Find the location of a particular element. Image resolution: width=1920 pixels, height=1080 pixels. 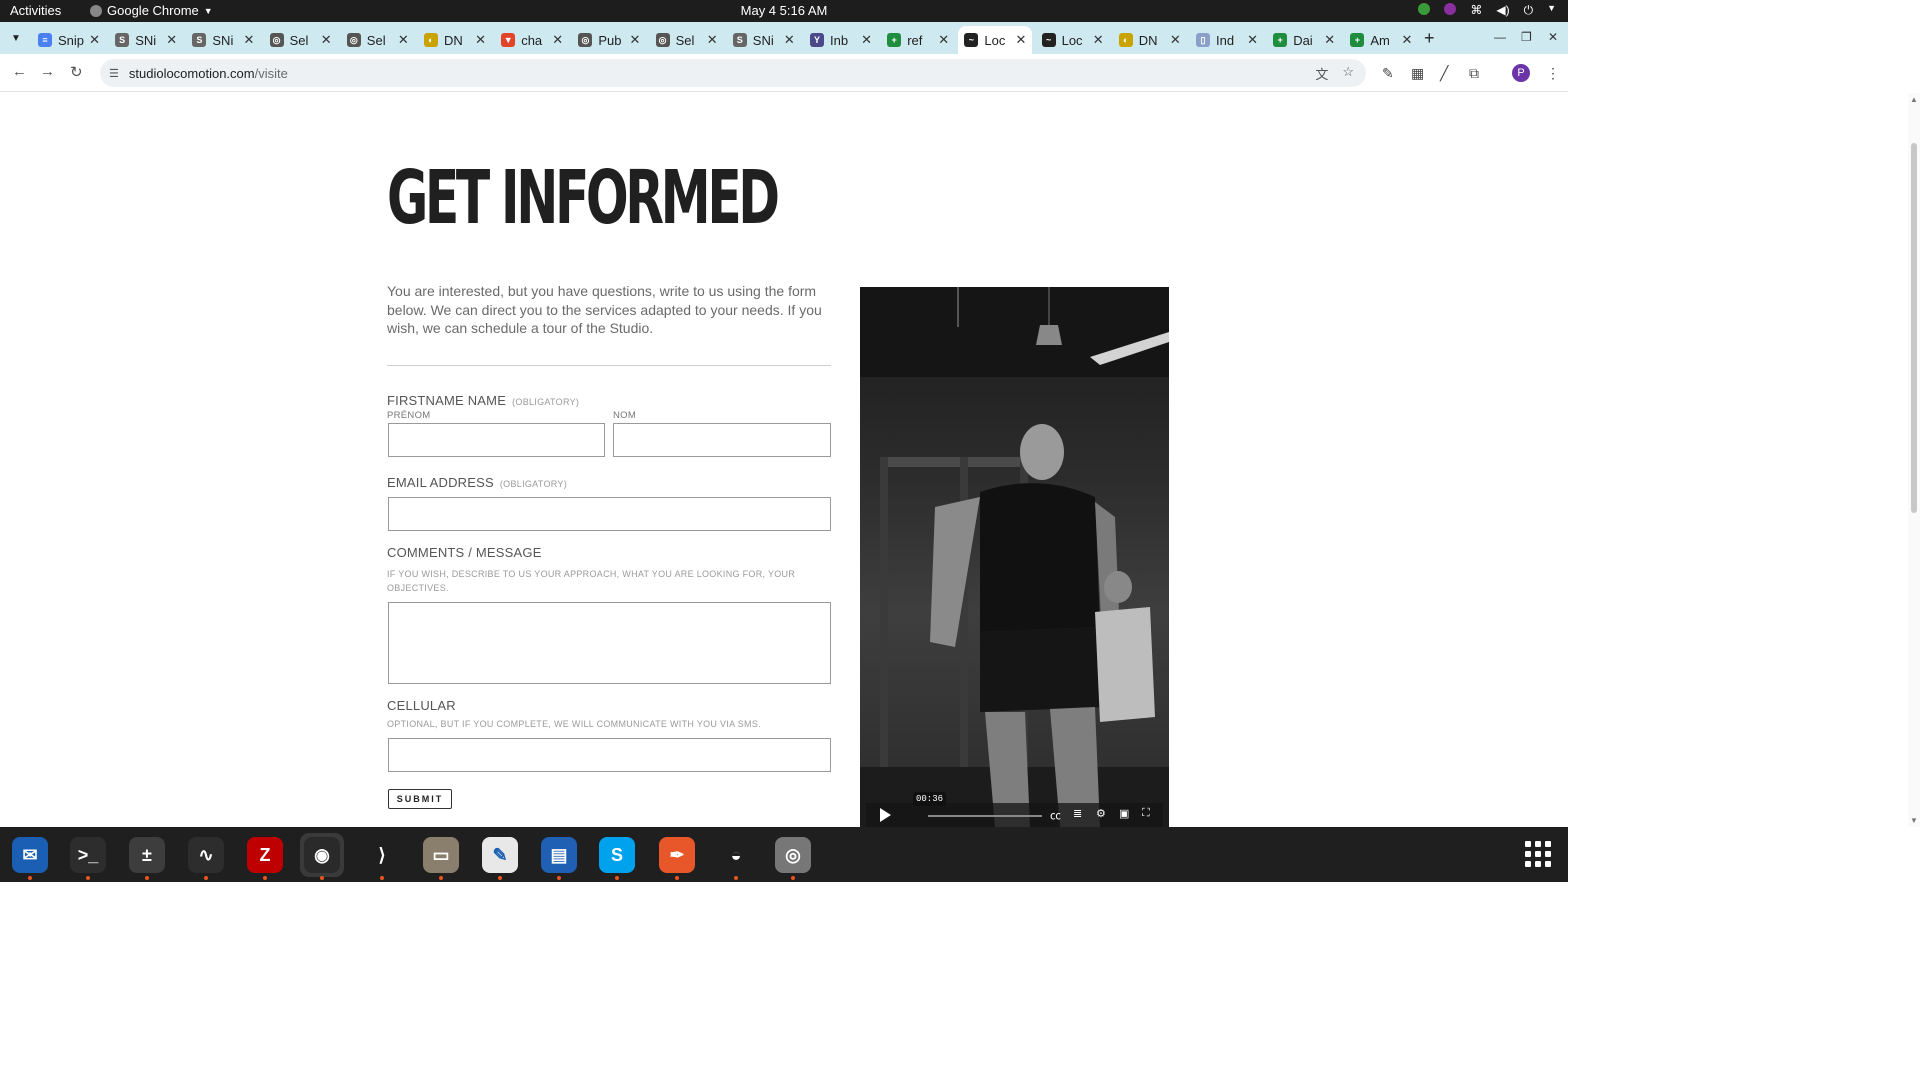

new-tab-button: + is located at coordinates (1429, 38).